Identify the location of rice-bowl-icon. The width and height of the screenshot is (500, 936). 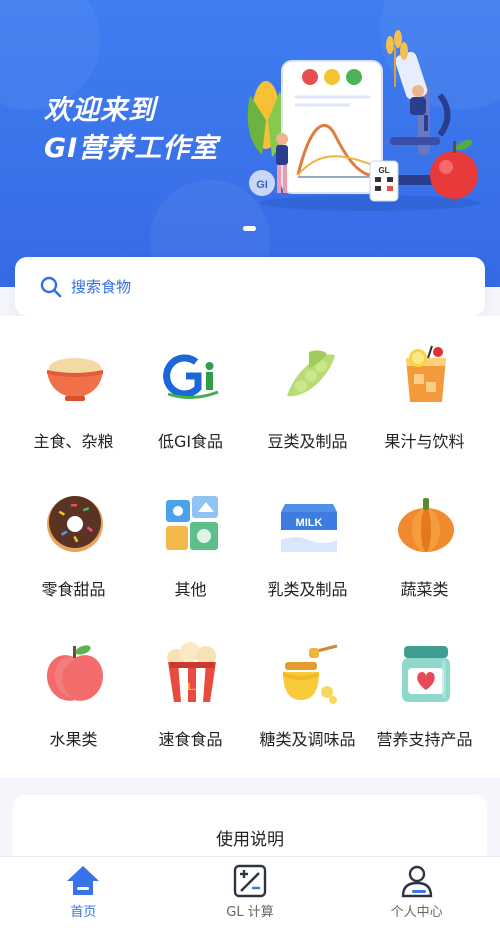
(75, 379).